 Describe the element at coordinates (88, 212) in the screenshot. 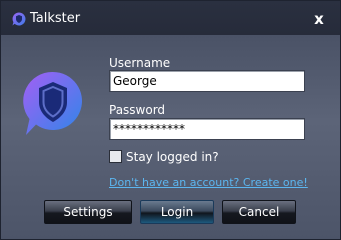

I see `settings-button: Settings` at that location.